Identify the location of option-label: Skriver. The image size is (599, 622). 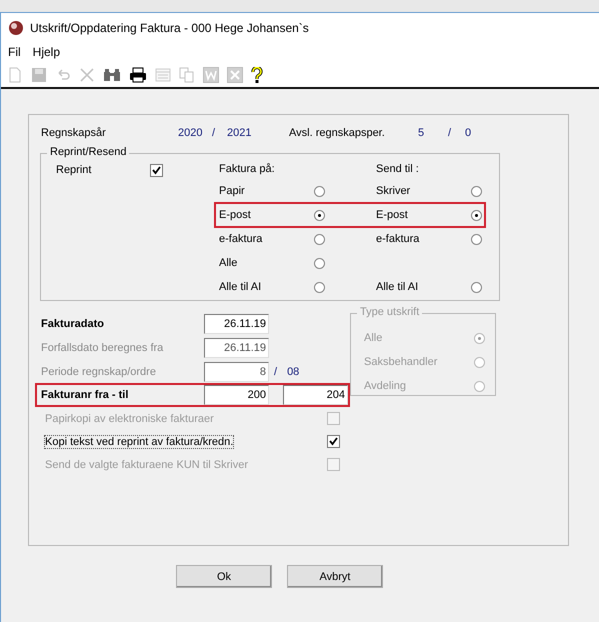
(394, 191).